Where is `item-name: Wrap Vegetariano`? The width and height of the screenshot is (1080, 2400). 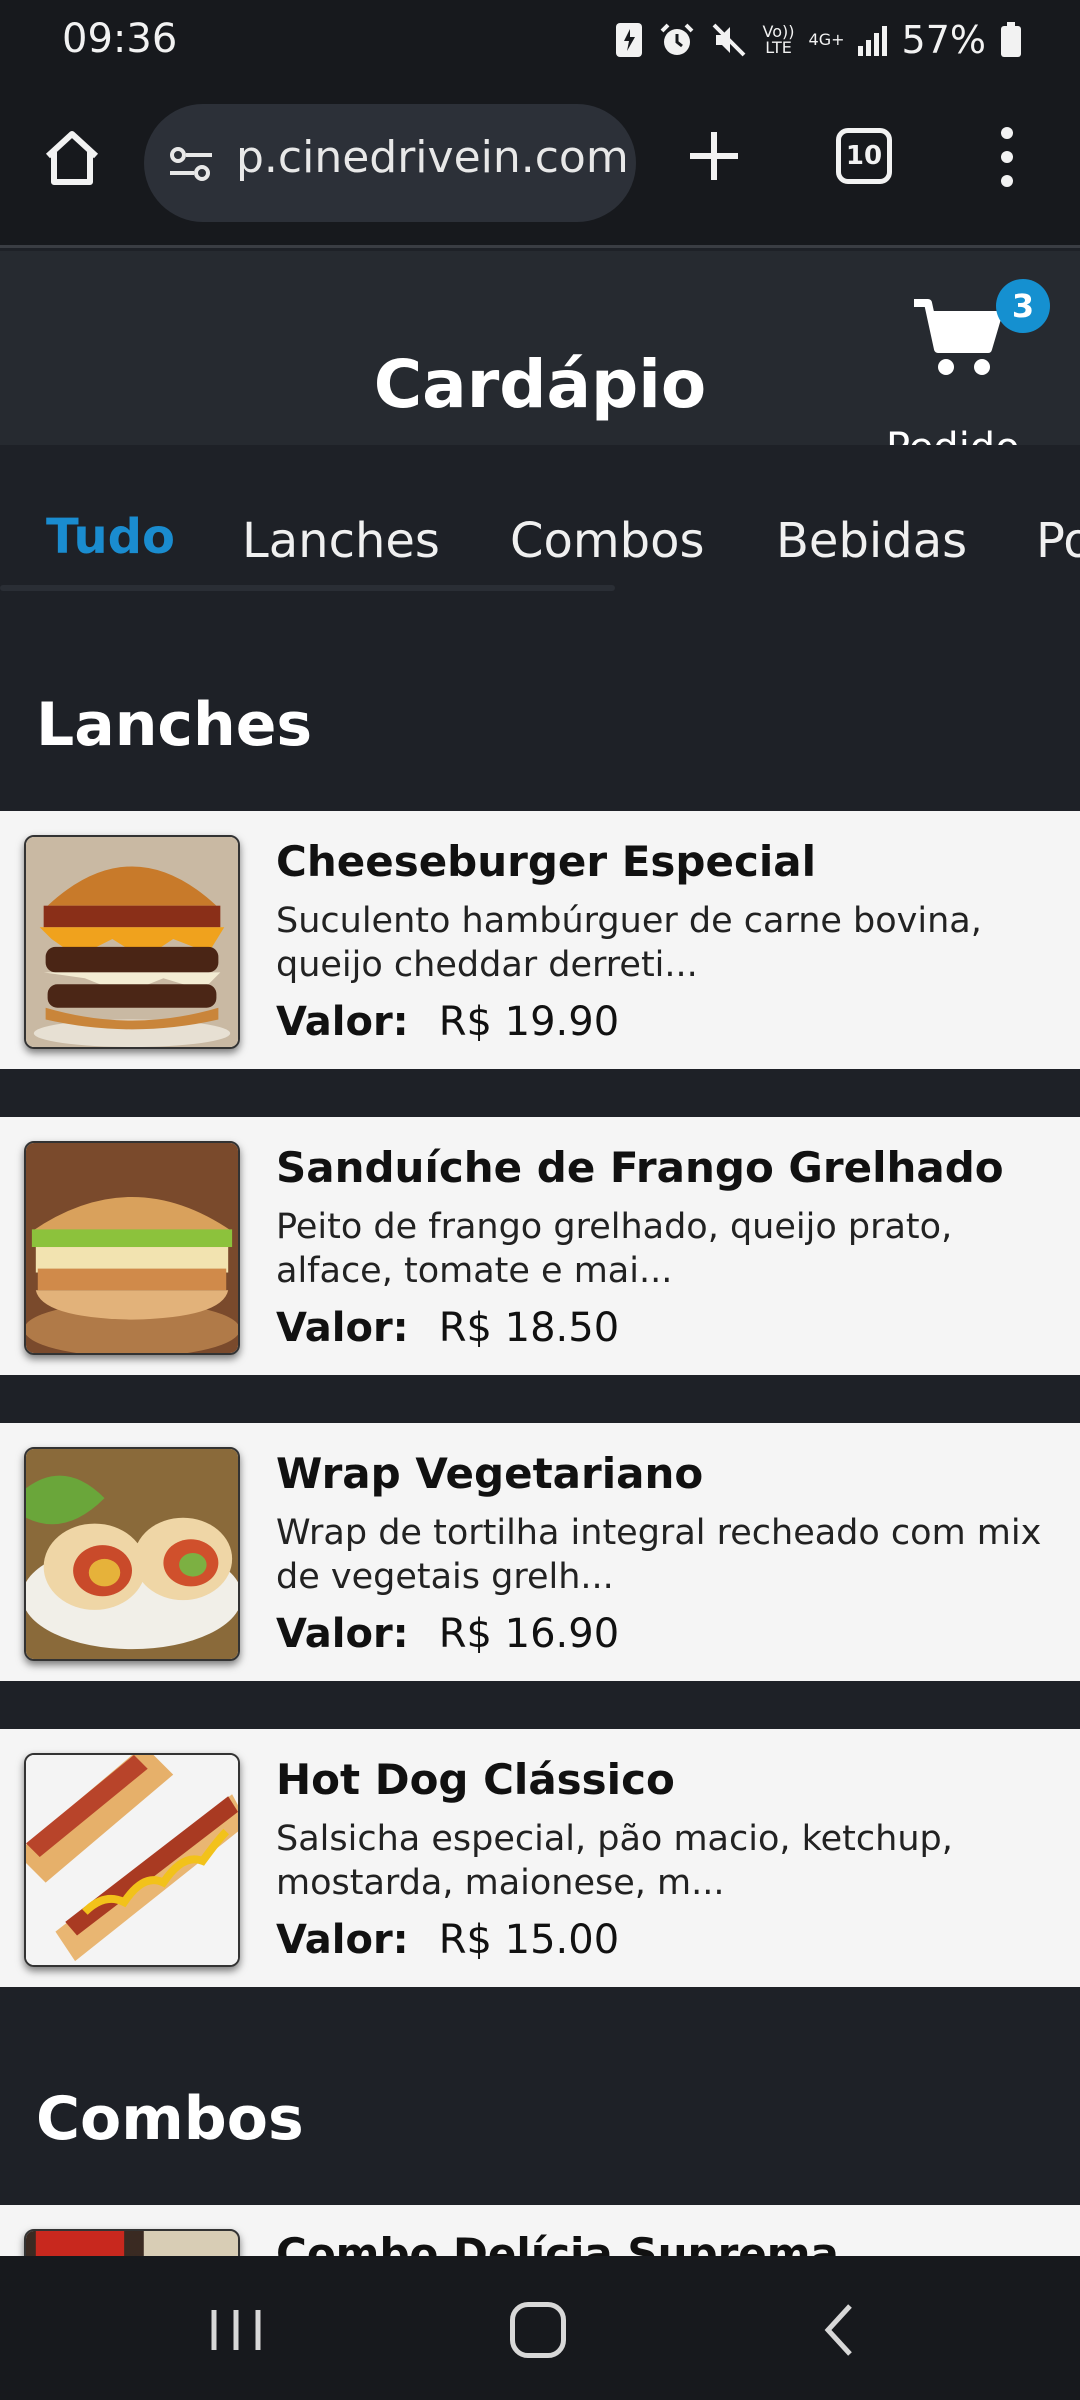
item-name: Wrap Vegetariano is located at coordinates (490, 1473).